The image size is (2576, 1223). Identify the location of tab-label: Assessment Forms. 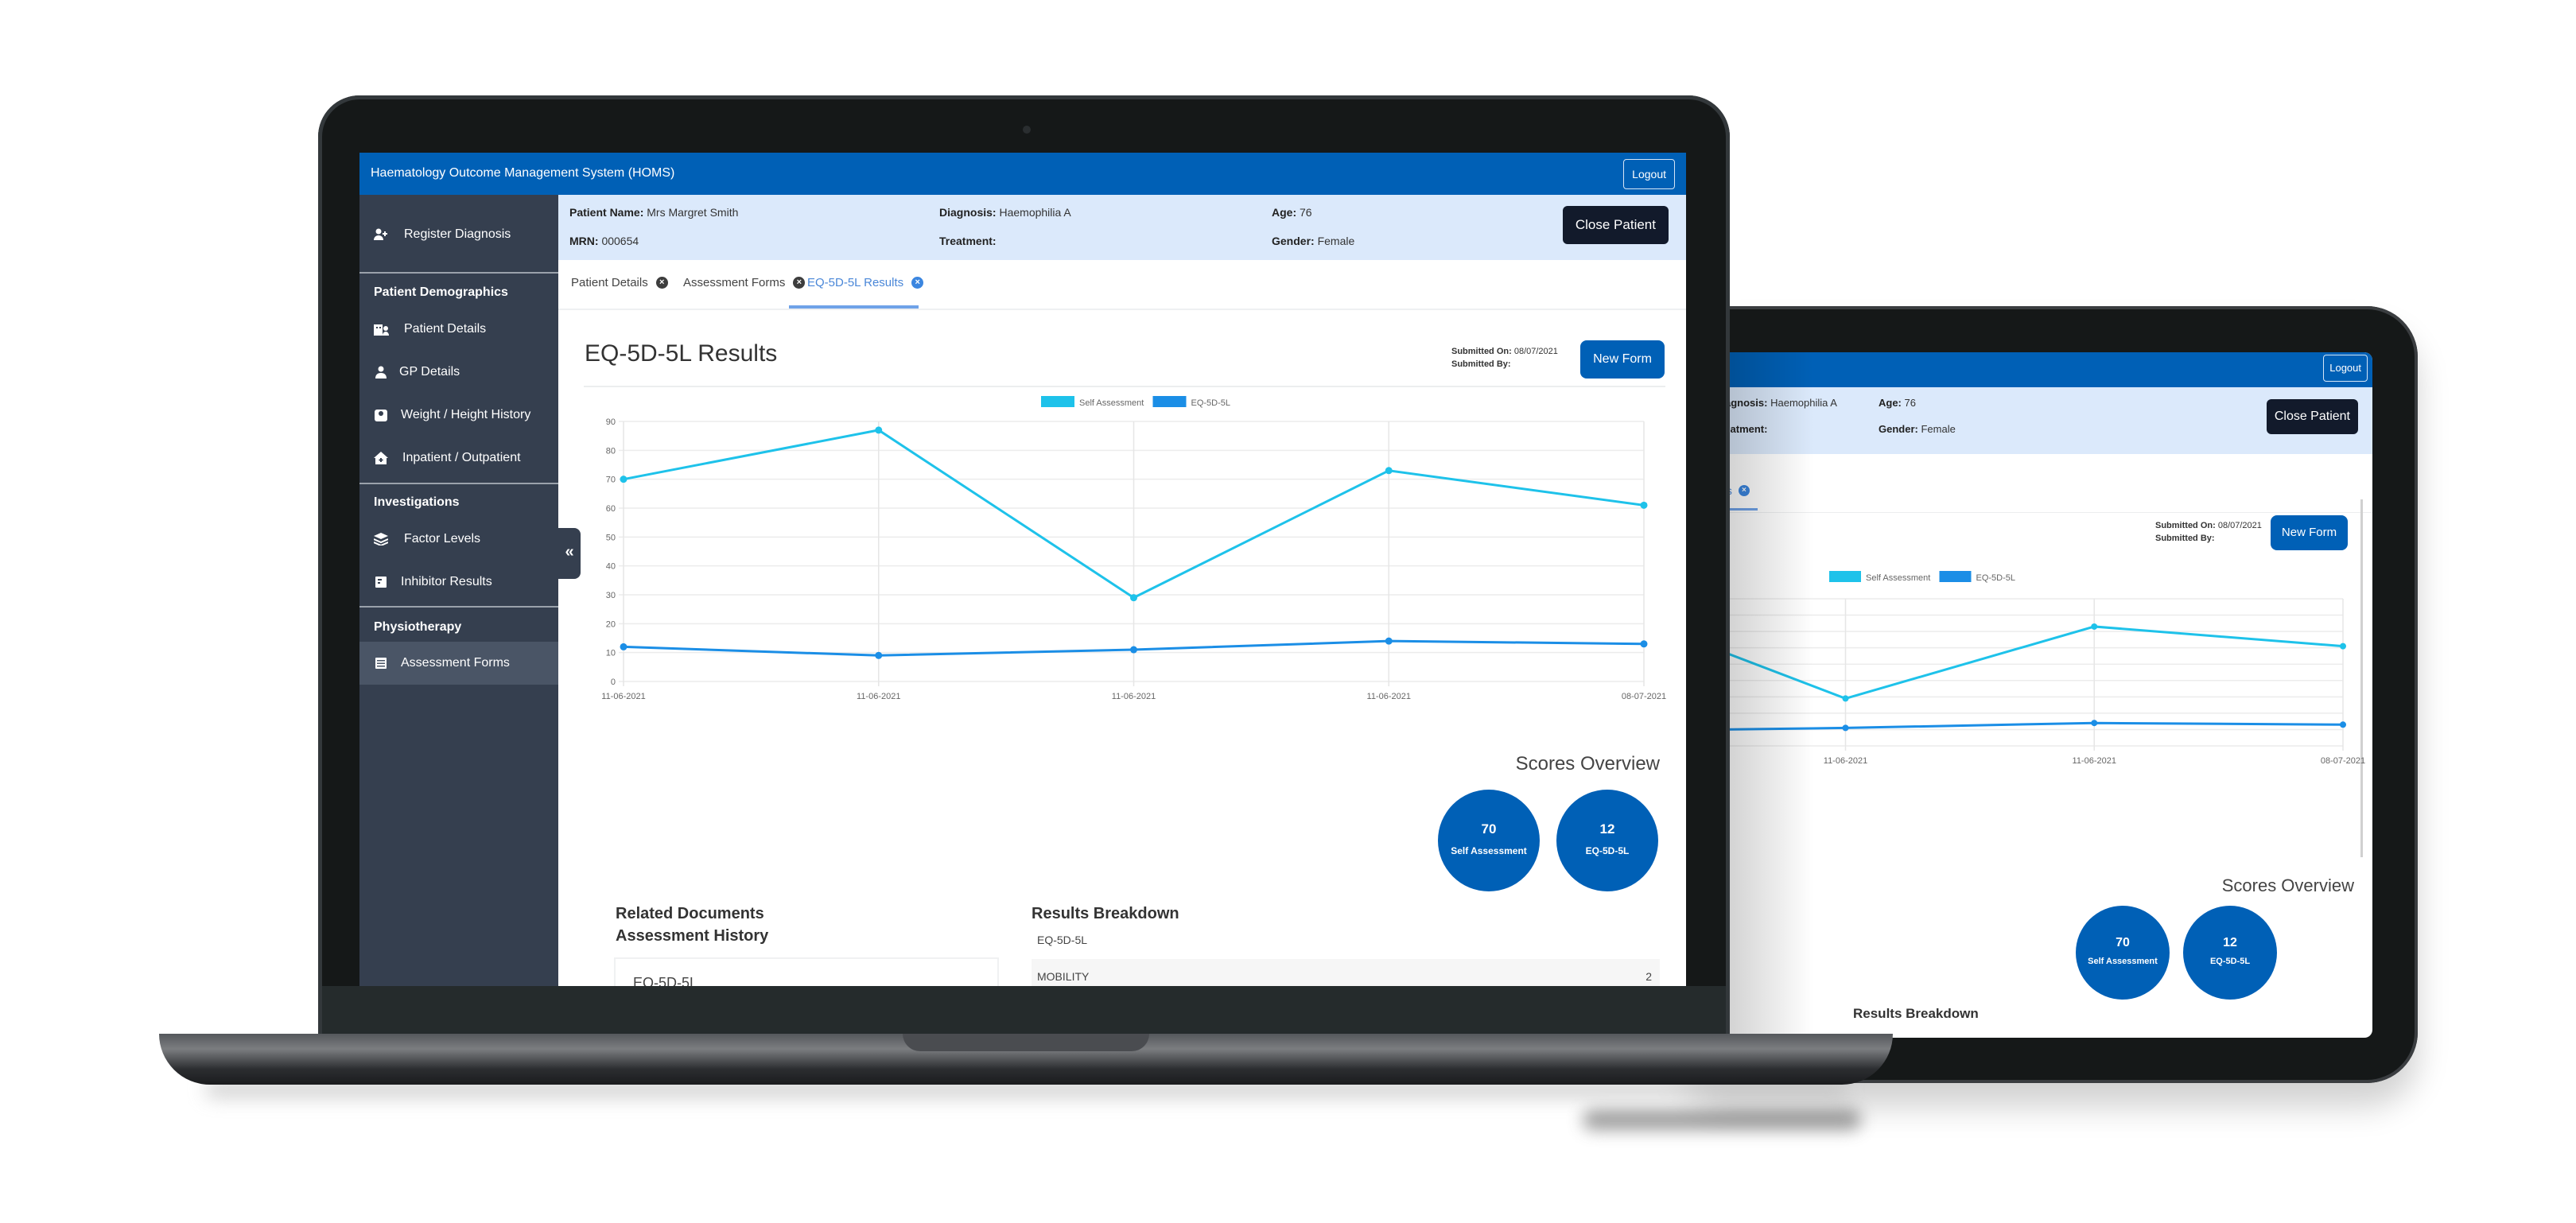
(734, 282).